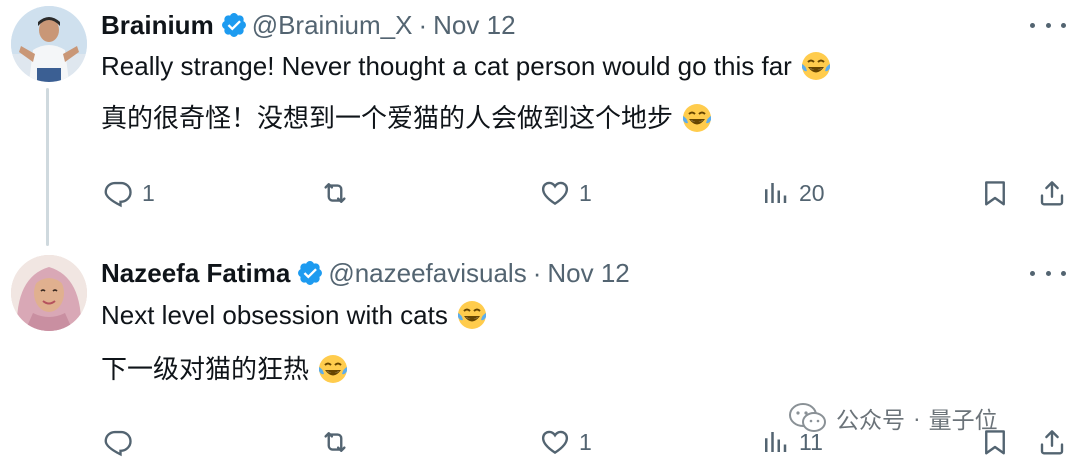 The image size is (1080, 461). Describe the element at coordinates (387, 118) in the screenshot. I see `tweet-text-chinese: 真的很奇怪！没想到一个爱猫的人会做到这个地步` at that location.